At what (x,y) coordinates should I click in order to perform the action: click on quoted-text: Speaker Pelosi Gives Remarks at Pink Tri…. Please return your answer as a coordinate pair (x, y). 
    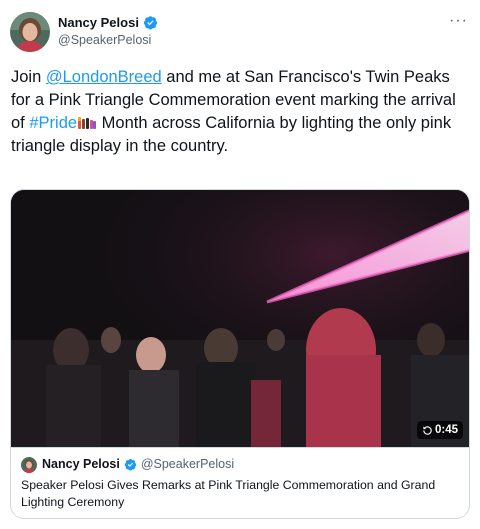
    Looking at the image, I should click on (228, 493).